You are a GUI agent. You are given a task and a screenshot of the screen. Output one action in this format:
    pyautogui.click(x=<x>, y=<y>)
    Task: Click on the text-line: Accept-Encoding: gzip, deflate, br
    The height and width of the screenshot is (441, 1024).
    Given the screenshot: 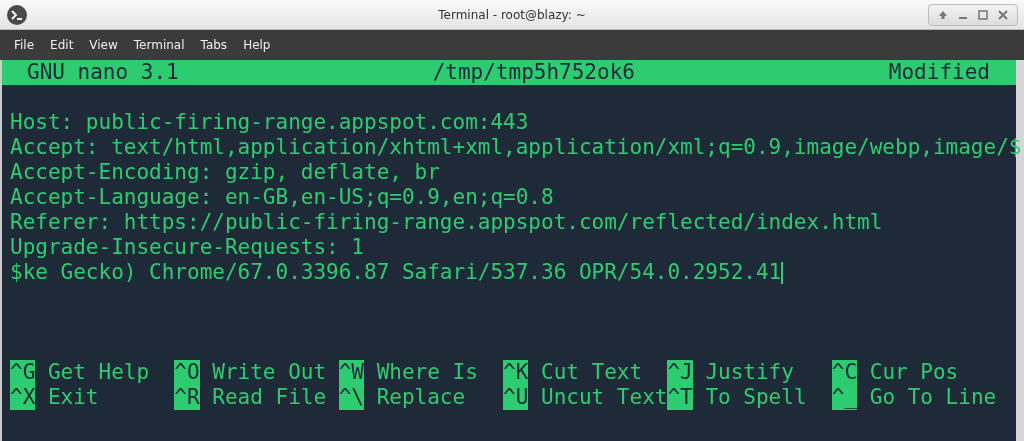 What is the action you would take?
    pyautogui.click(x=225, y=172)
    